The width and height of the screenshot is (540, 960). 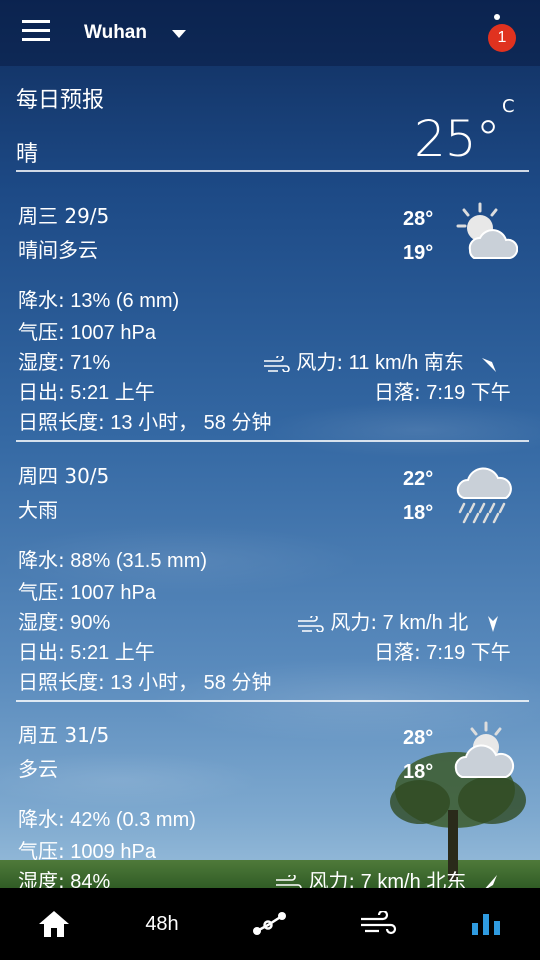 What do you see at coordinates (64, 362) in the screenshot?
I see `humidity-row: 湿度: 71%` at bounding box center [64, 362].